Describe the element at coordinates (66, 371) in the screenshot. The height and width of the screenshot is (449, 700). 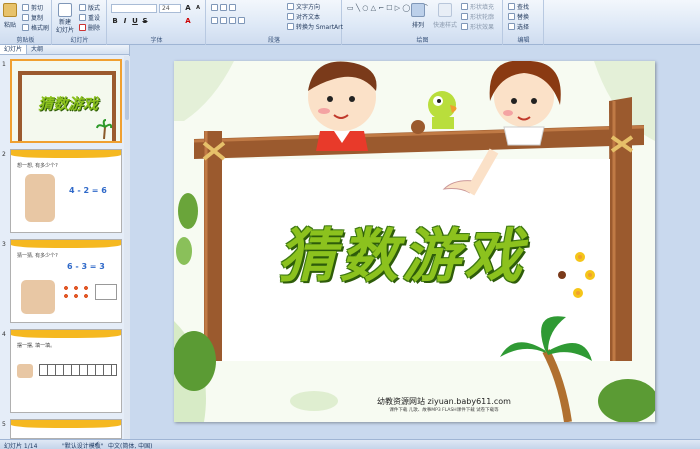
I see `slide-thumbnail: 摆一摆, 填一填。` at that location.